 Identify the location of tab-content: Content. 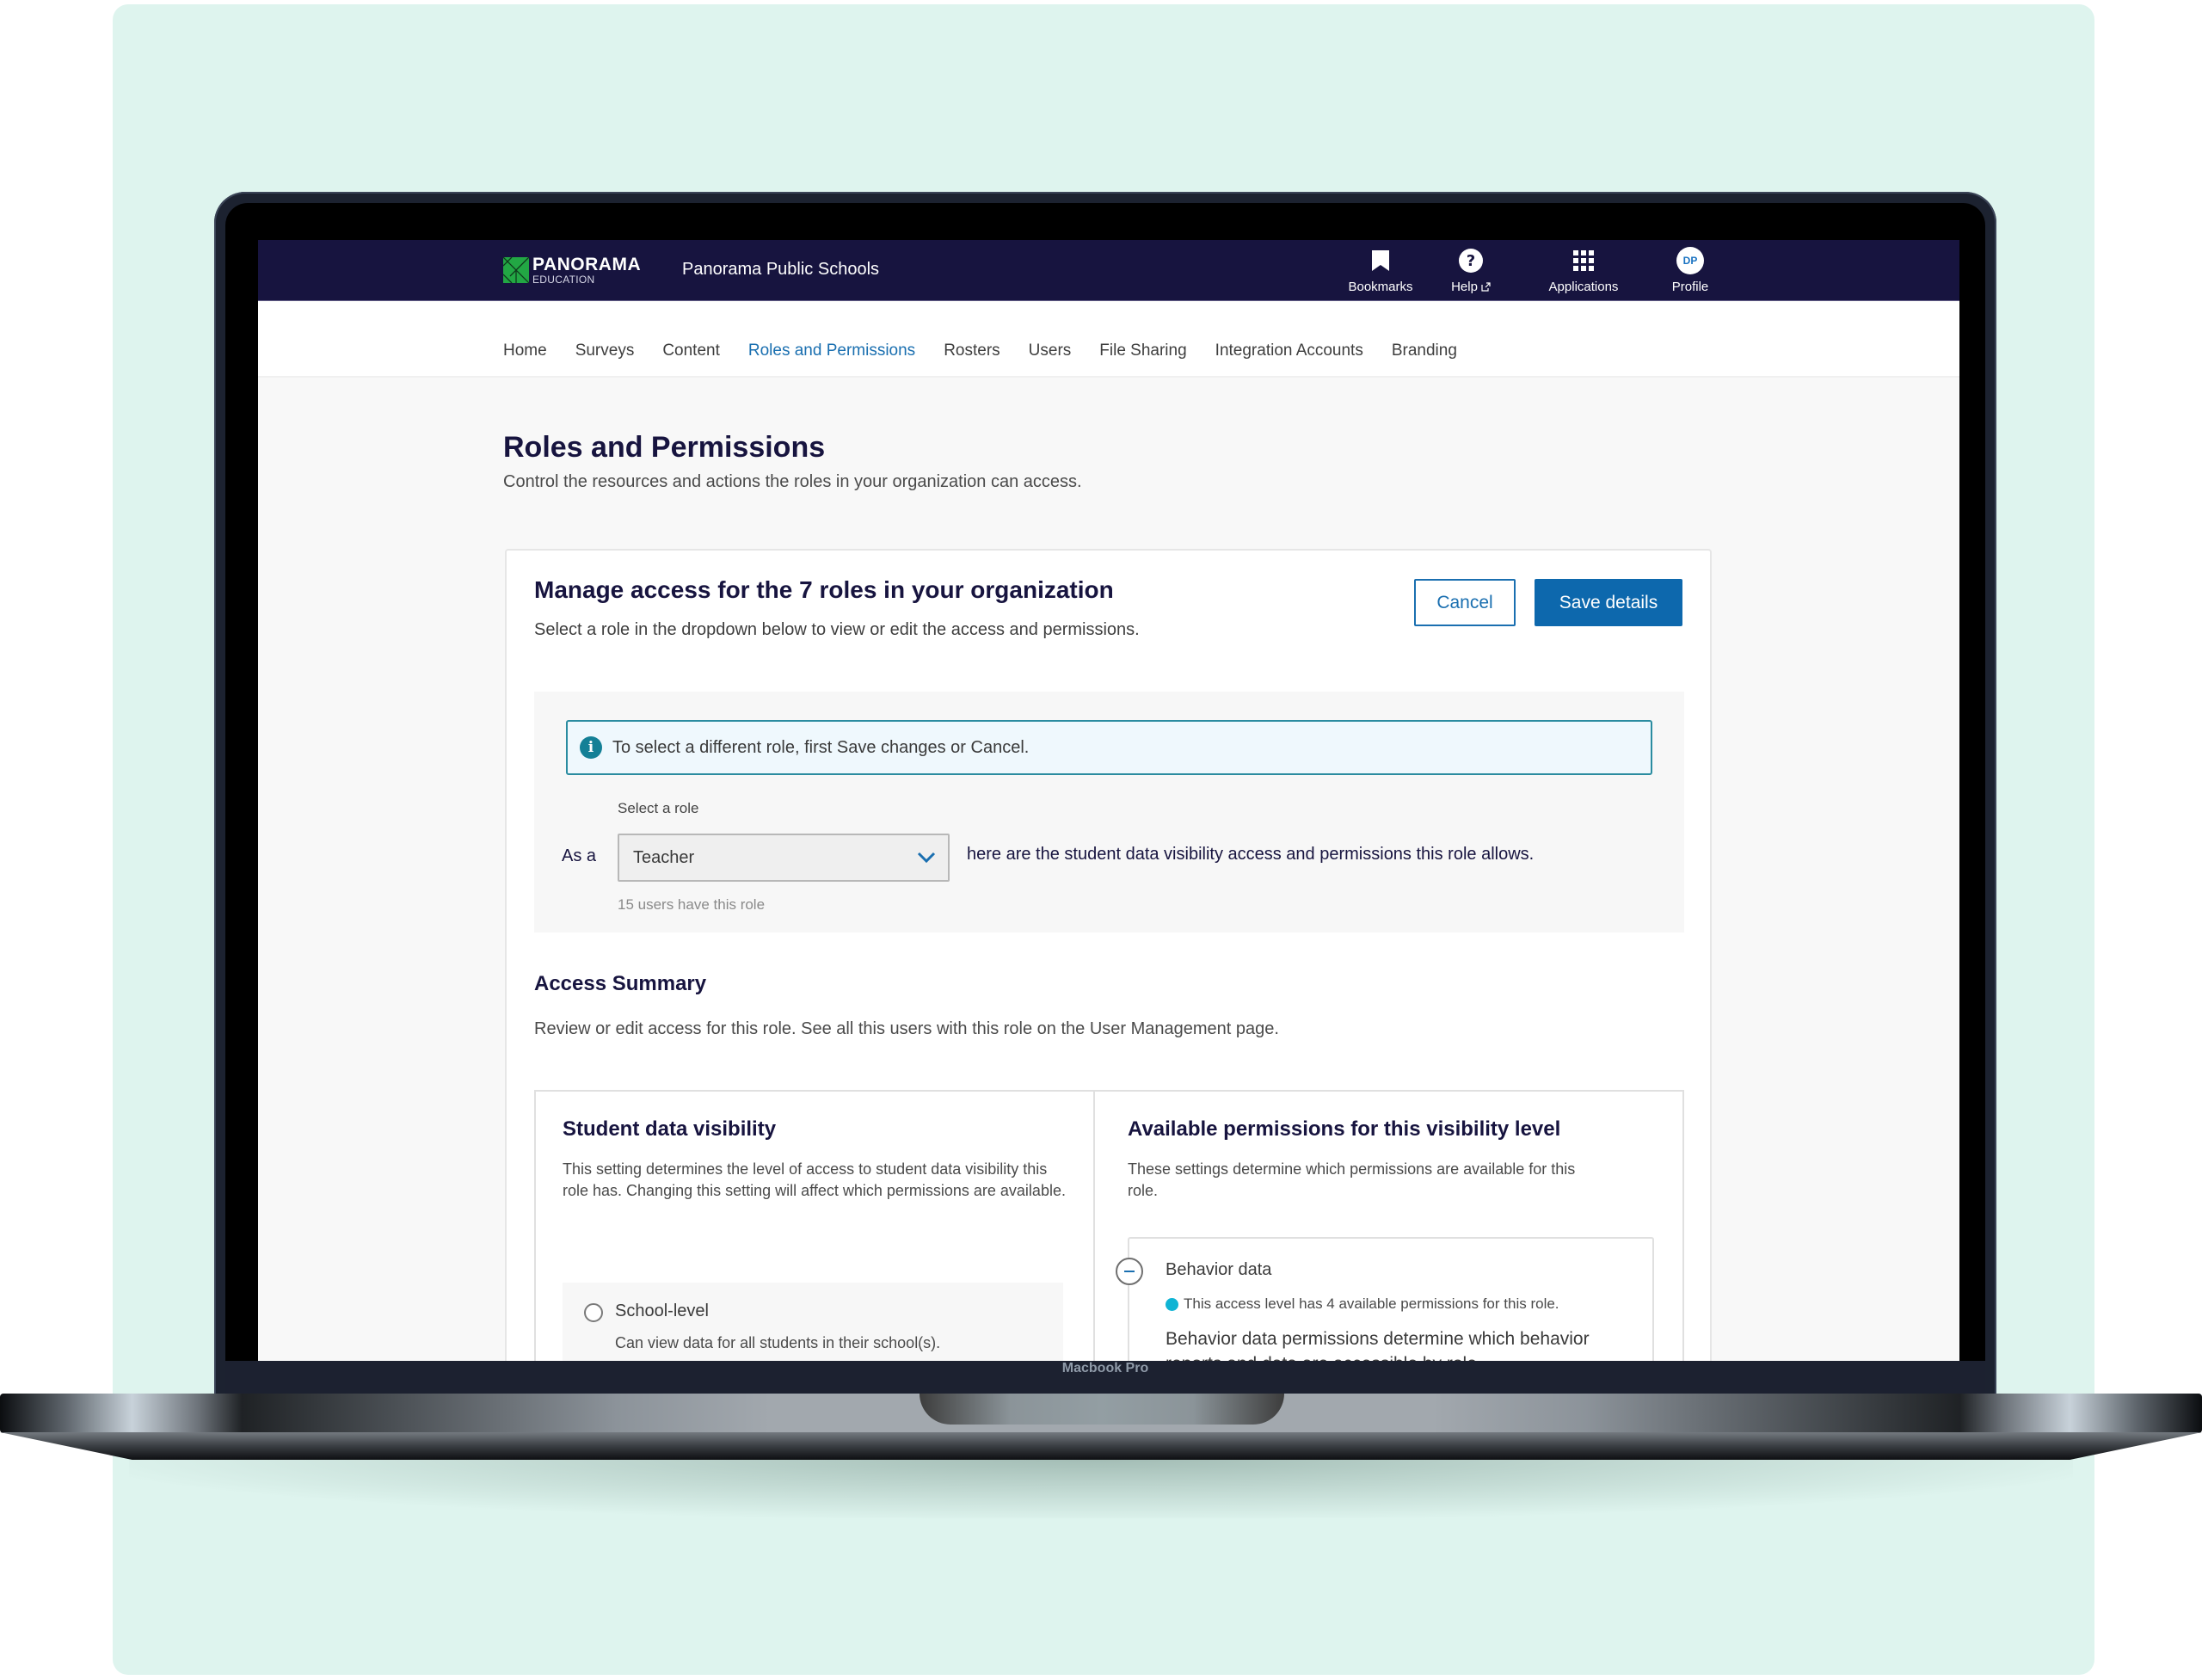
(691, 351).